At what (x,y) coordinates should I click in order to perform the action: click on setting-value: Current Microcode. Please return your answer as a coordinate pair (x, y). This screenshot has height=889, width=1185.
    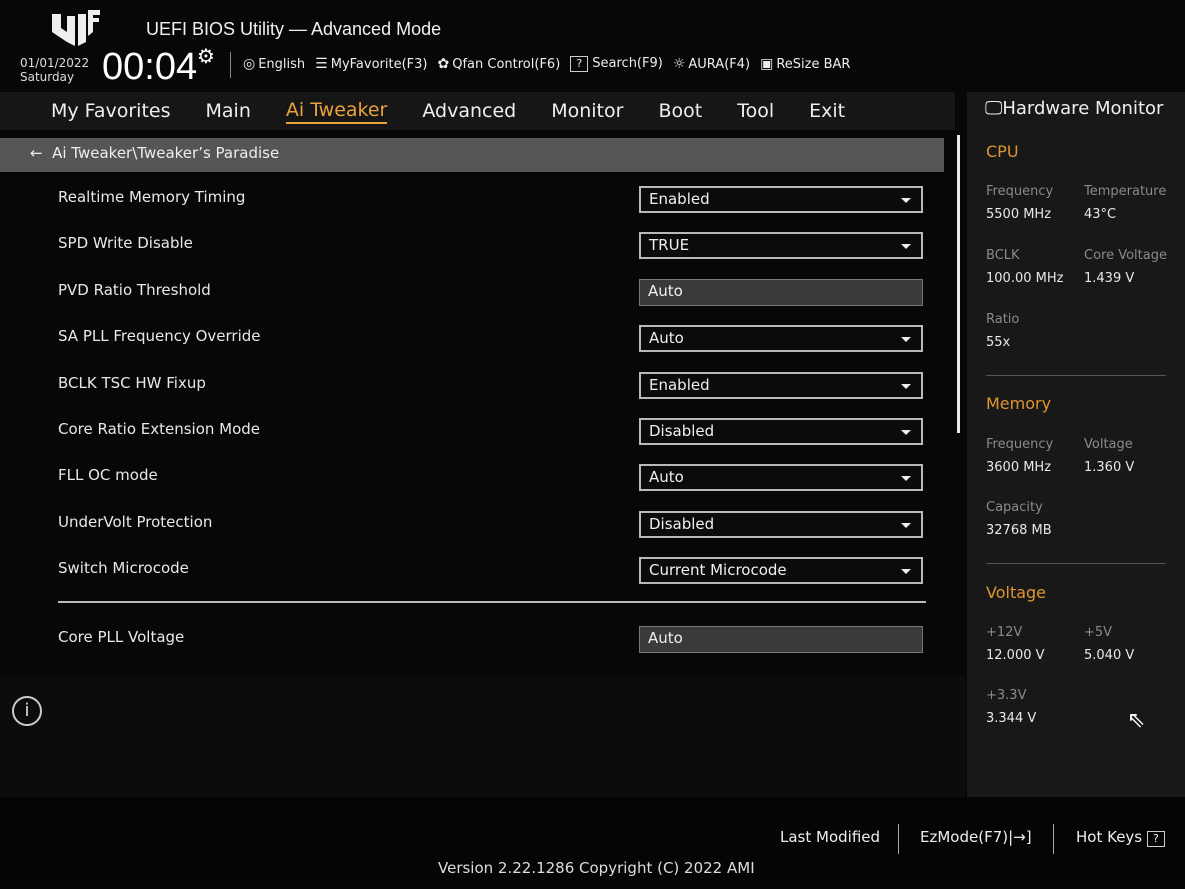
    Looking at the image, I should click on (718, 570).